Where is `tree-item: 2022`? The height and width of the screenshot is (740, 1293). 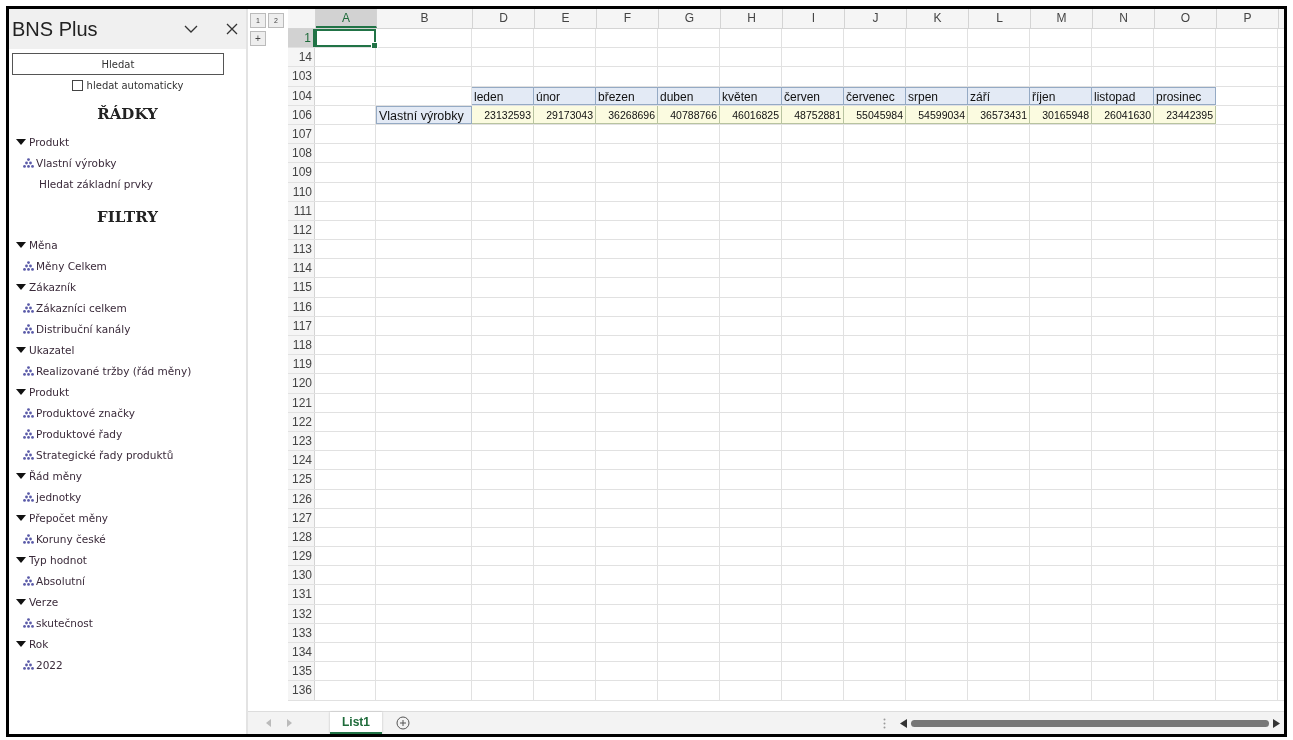
tree-item: 2022 is located at coordinates (49, 664).